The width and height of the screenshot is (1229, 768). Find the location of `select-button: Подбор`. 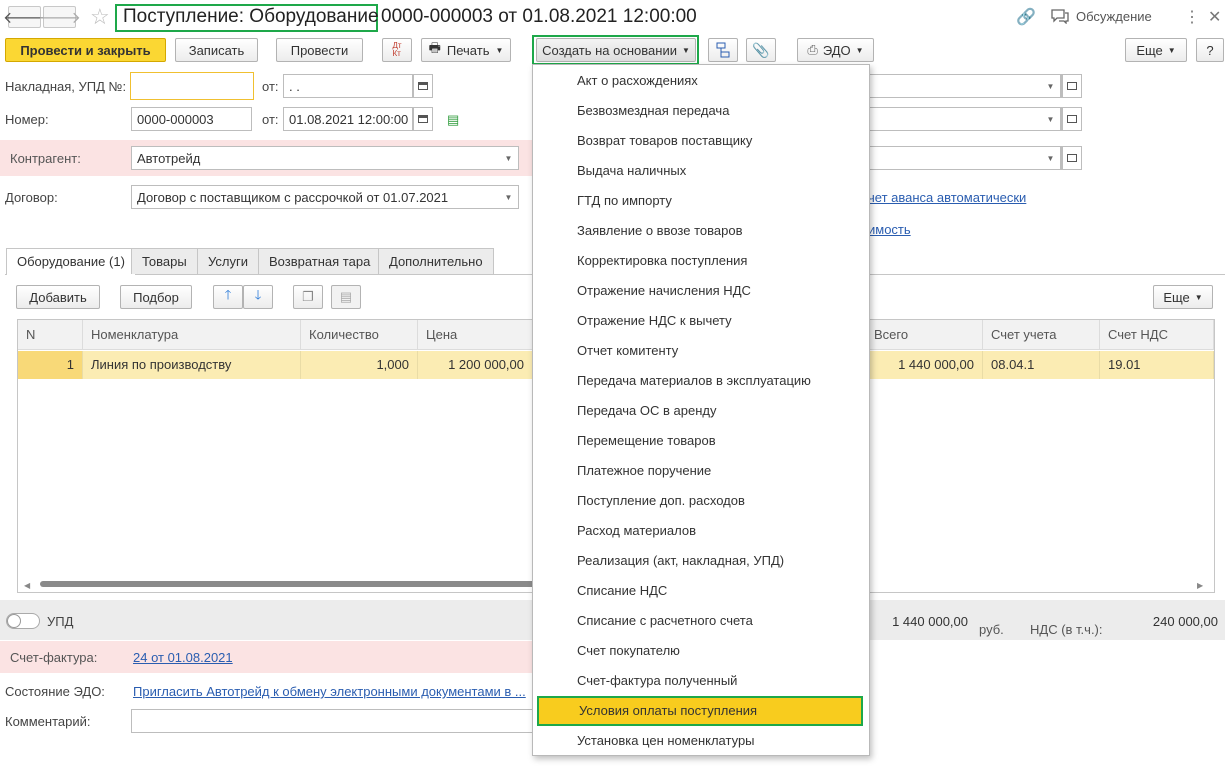

select-button: Подбор is located at coordinates (156, 297).